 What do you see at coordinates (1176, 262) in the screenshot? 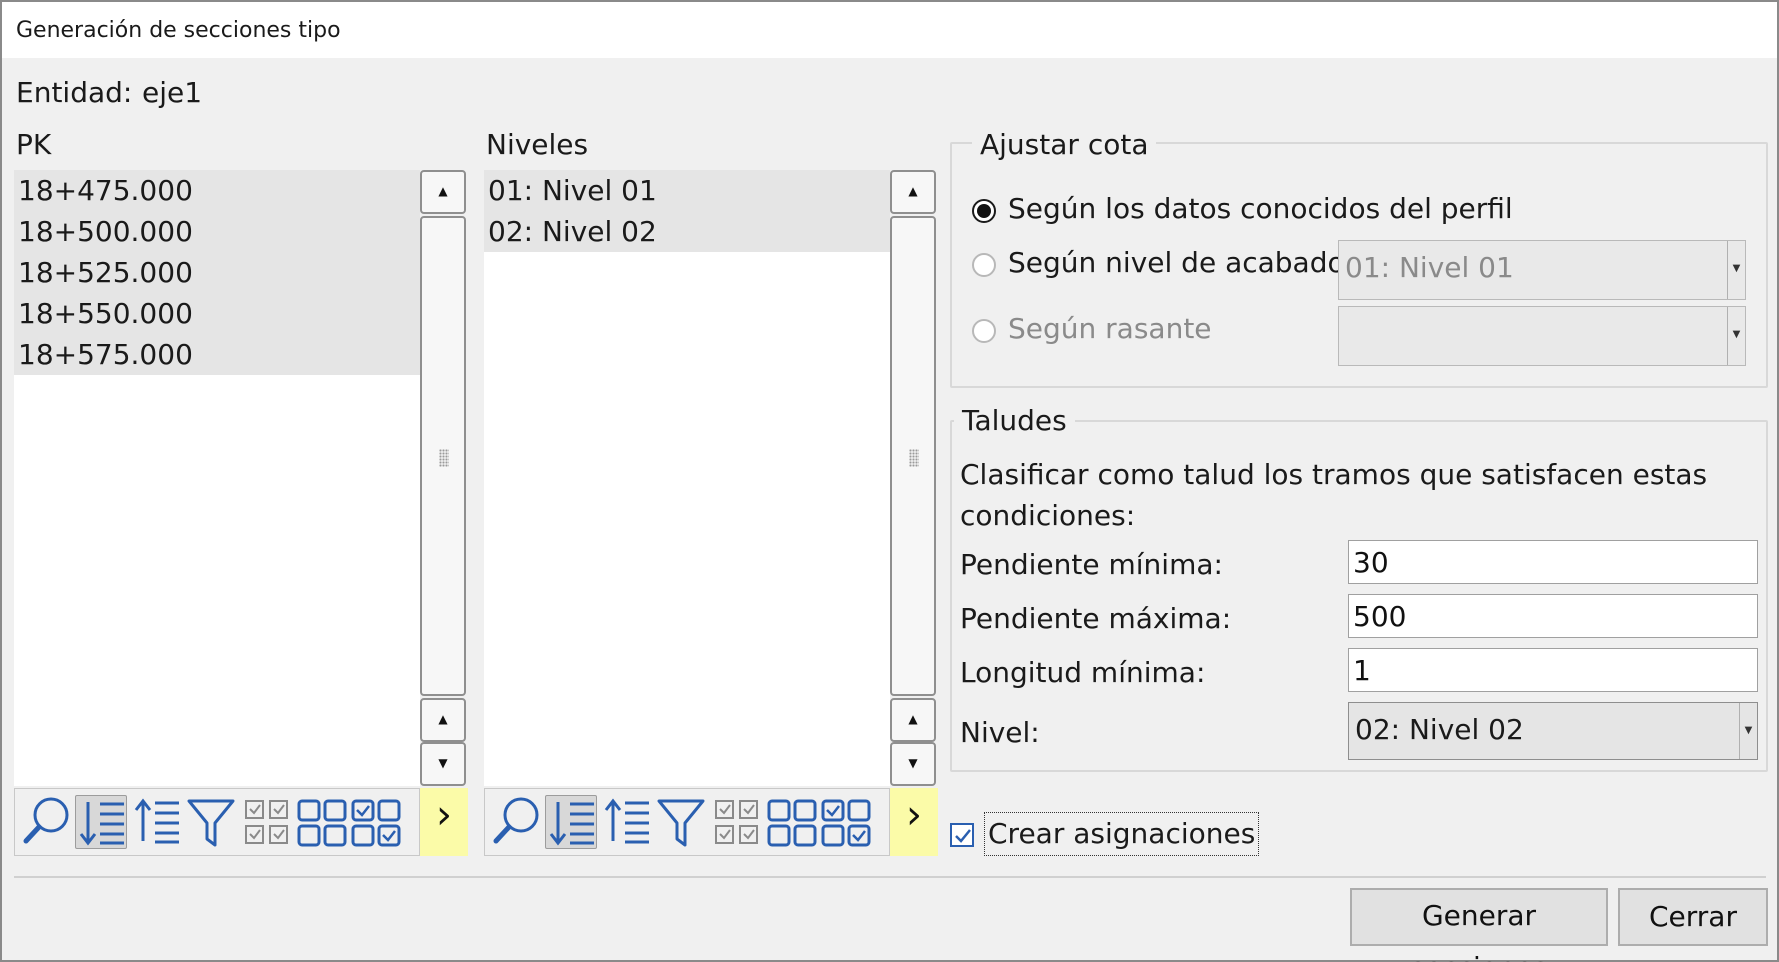
I see `radio-nivel-acabado-label: Según nivel de acabado` at bounding box center [1176, 262].